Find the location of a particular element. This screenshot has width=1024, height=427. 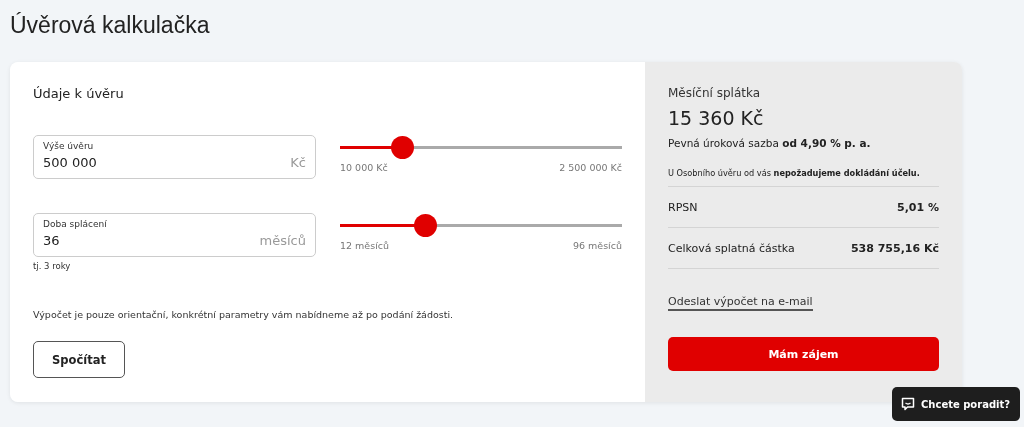

input-field: Výše úvěru 500 000 Kč is located at coordinates (174, 157).